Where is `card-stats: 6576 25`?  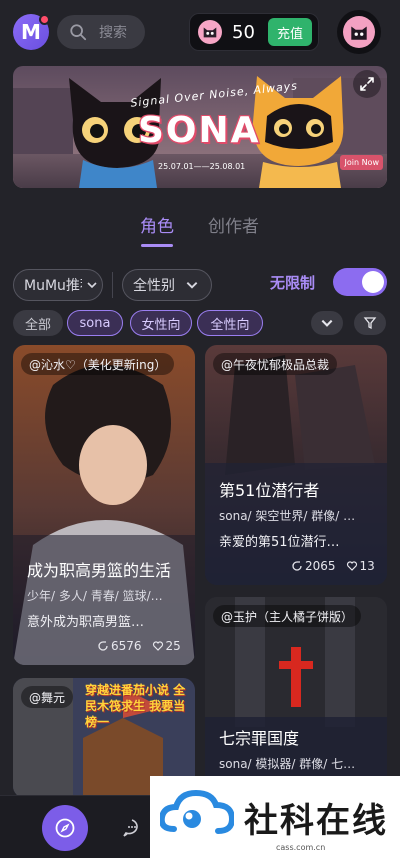 card-stats: 6576 25 is located at coordinates (139, 646).